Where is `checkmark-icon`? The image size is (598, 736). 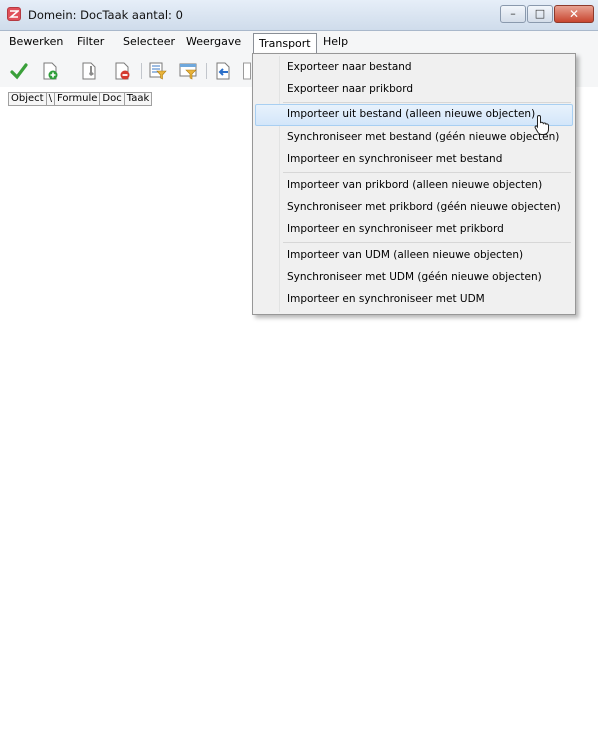 checkmark-icon is located at coordinates (19, 71).